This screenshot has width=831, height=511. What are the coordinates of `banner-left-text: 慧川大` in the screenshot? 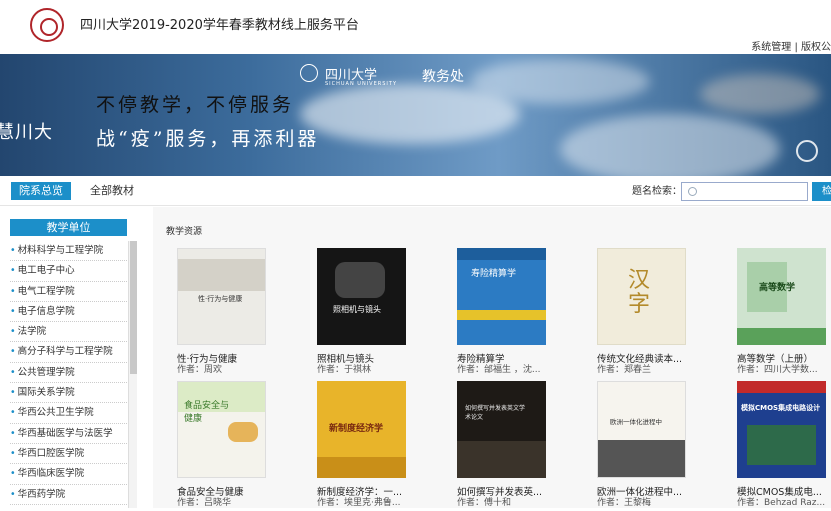 It's located at (26, 132).